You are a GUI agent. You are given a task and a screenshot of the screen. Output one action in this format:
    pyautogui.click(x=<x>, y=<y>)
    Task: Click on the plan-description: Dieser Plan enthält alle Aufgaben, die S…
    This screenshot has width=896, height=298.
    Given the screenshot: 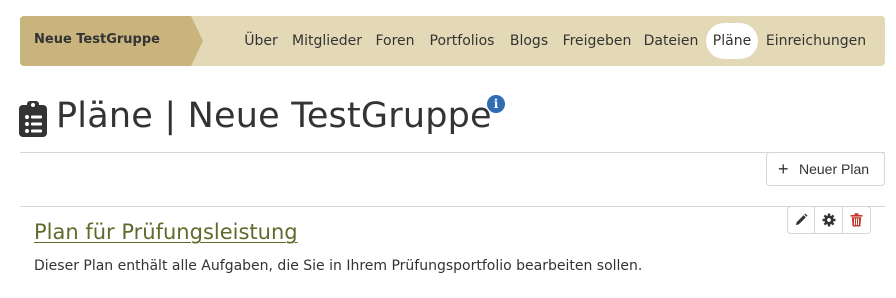 What is the action you would take?
    pyautogui.click(x=338, y=266)
    